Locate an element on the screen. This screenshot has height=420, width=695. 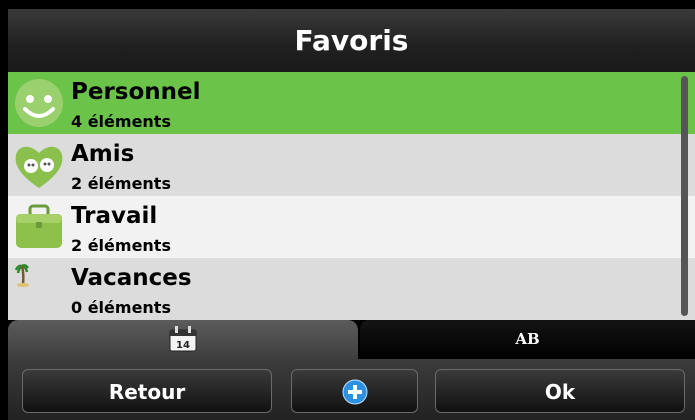
calendar-day: 14 is located at coordinates (183, 345).